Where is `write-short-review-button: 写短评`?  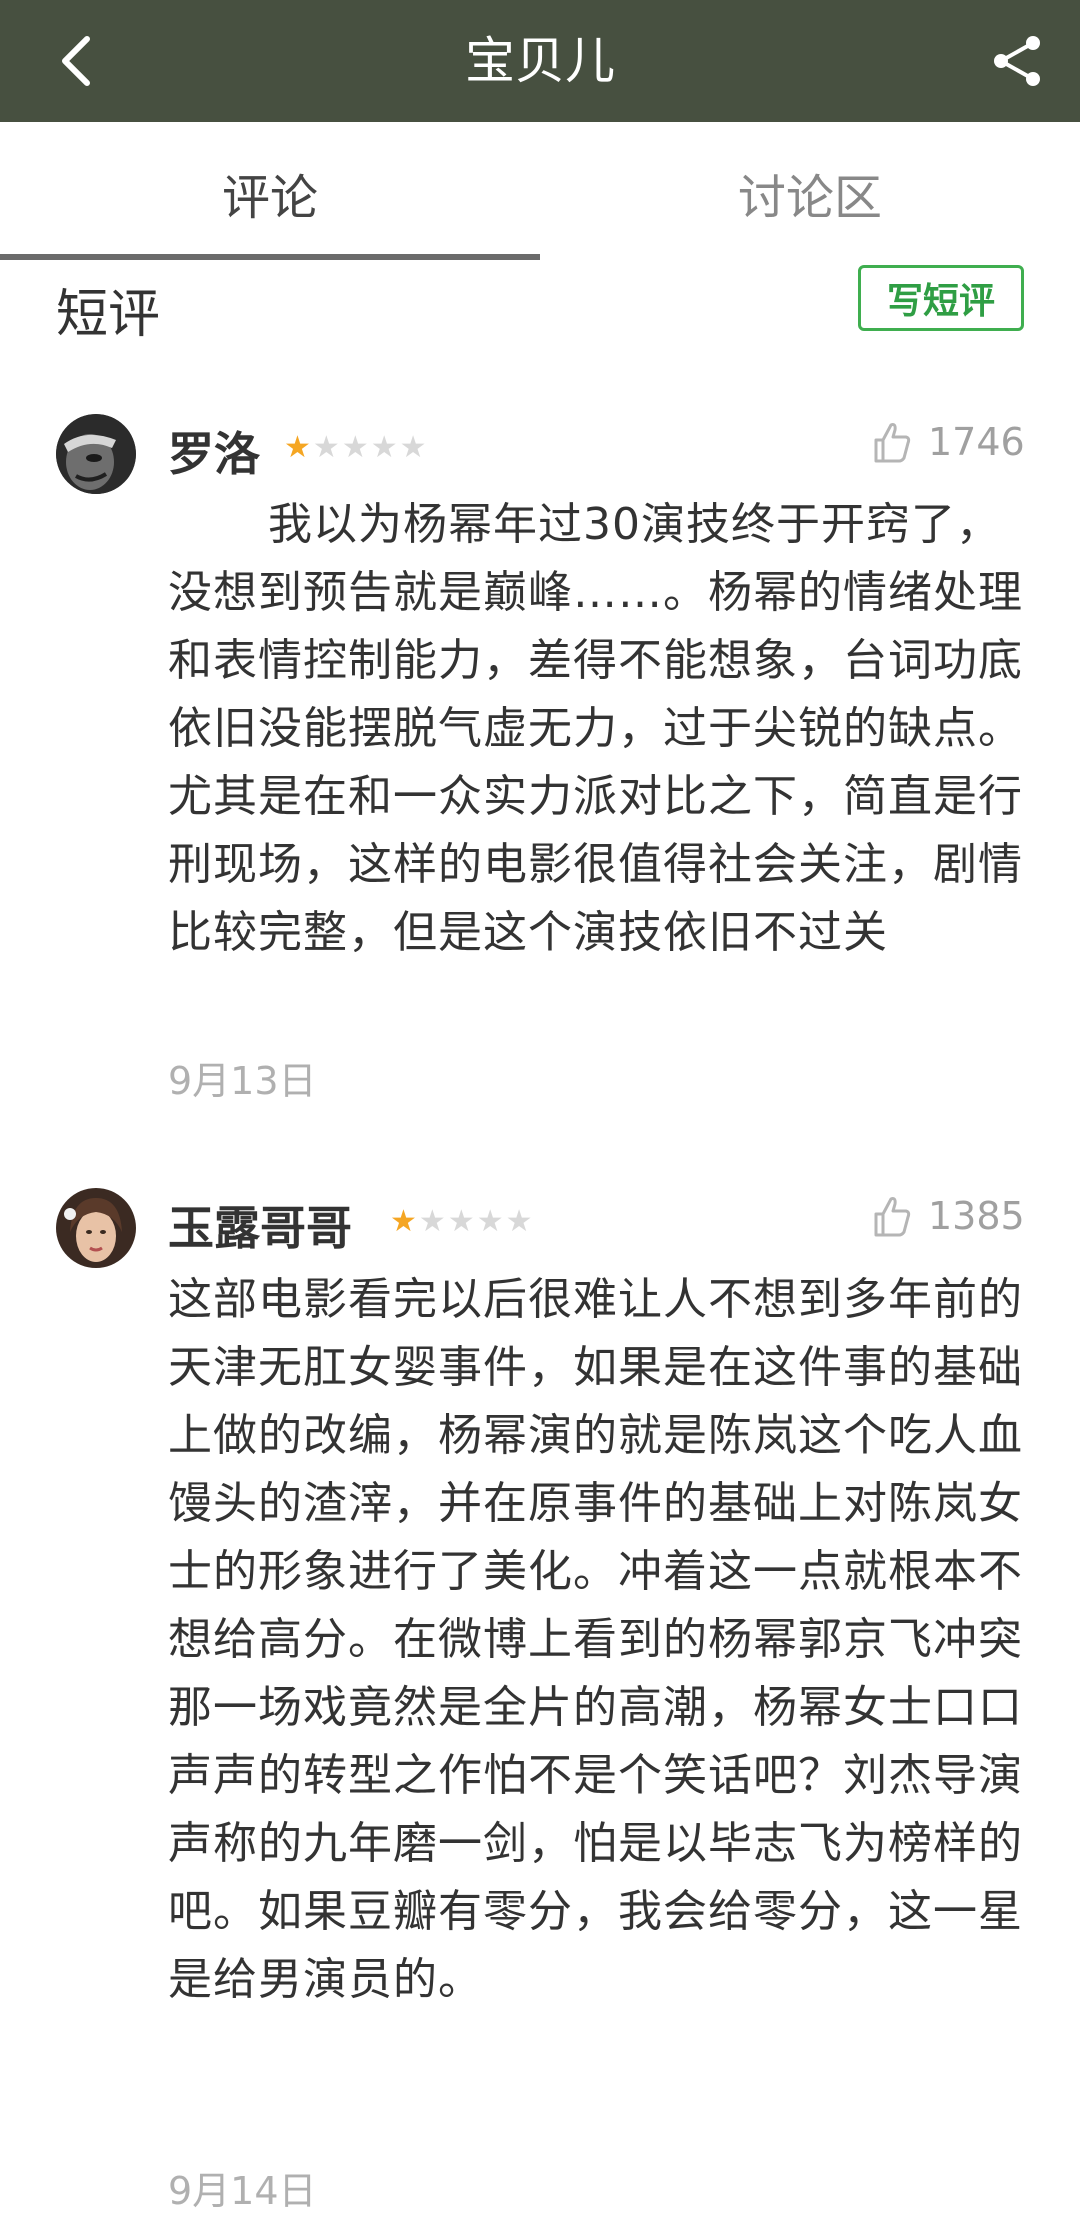 write-short-review-button: 写短评 is located at coordinates (941, 298).